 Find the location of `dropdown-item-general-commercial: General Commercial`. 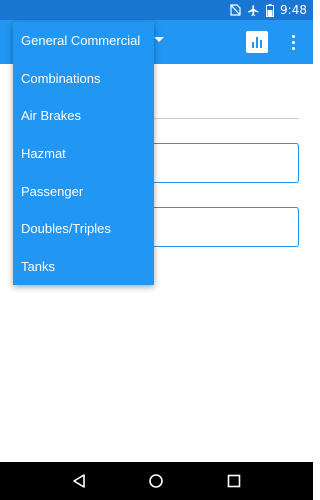

dropdown-item-general-commercial: General Commercial is located at coordinates (83, 41).